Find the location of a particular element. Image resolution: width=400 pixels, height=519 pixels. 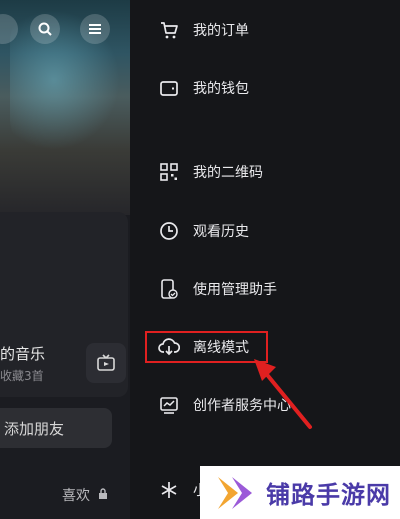

phone-check-icon is located at coordinates (169, 289).